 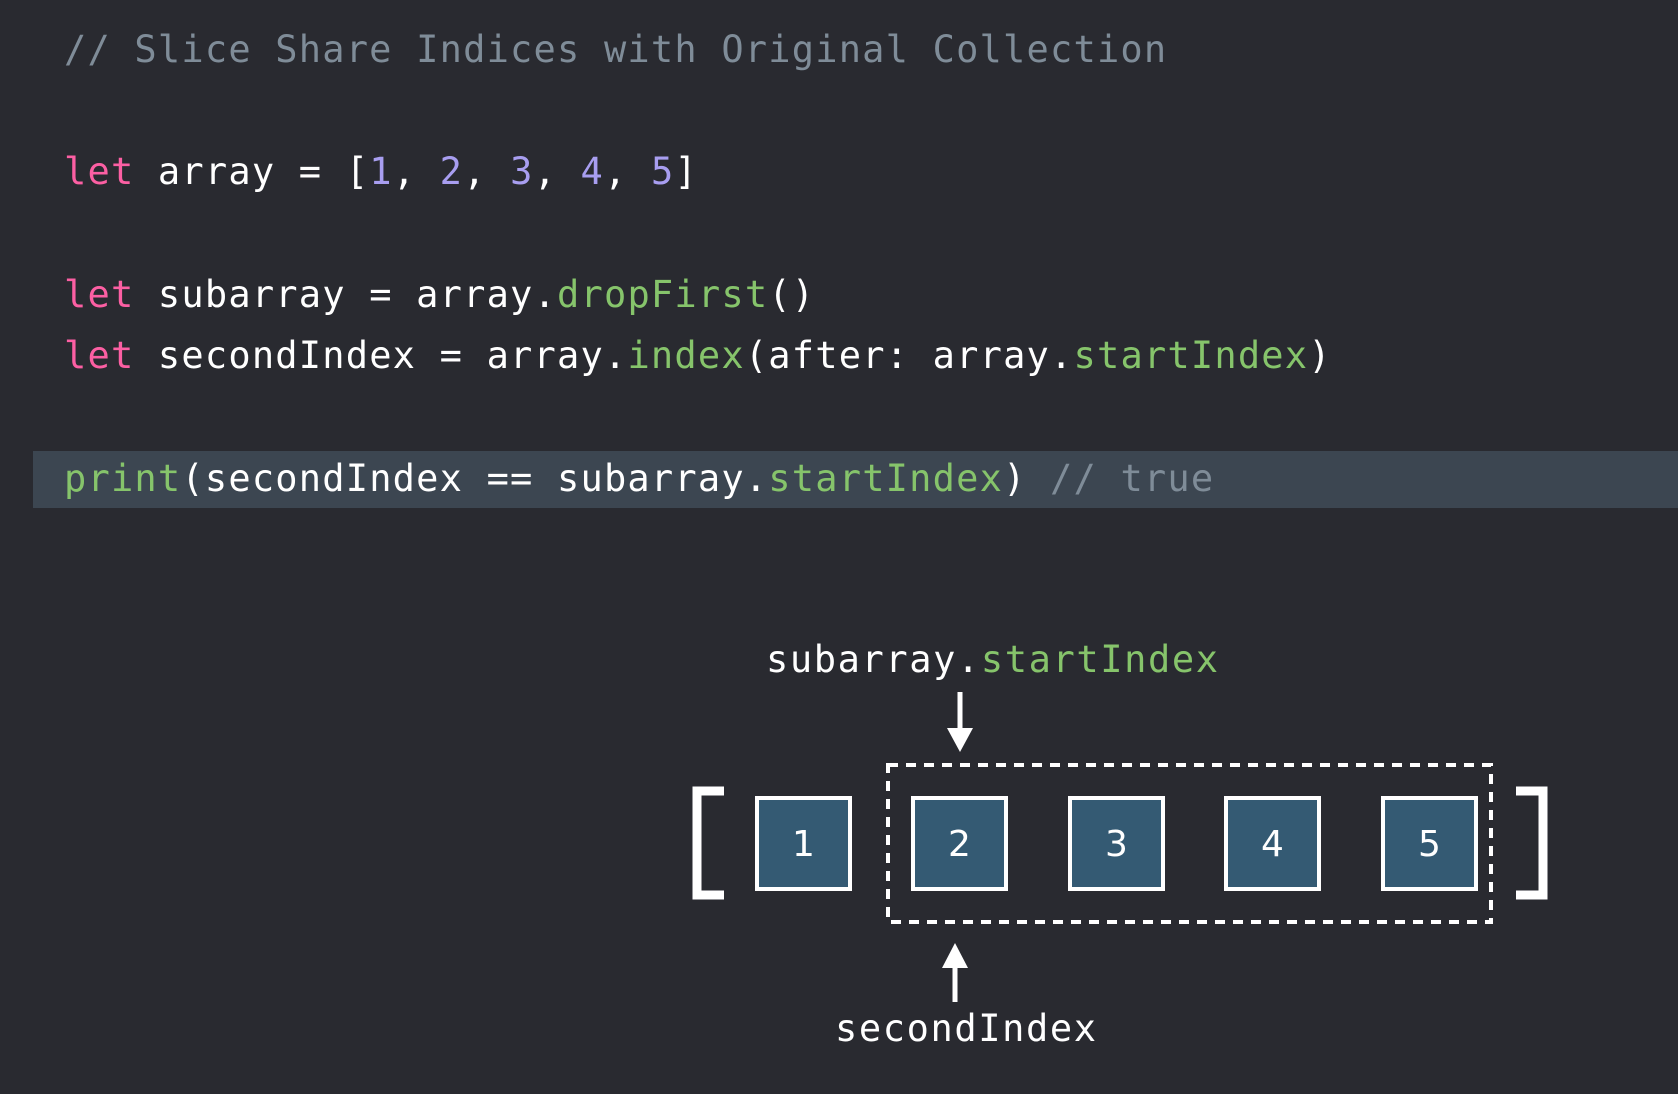 I want to click on array-element-box-1: 1, so click(x=803, y=843).